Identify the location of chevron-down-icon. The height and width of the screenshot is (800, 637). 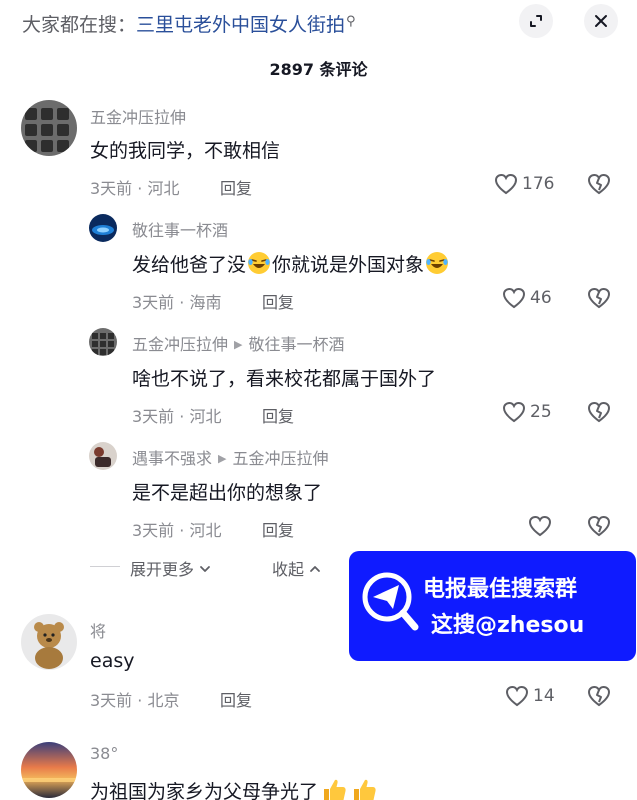
(205, 569).